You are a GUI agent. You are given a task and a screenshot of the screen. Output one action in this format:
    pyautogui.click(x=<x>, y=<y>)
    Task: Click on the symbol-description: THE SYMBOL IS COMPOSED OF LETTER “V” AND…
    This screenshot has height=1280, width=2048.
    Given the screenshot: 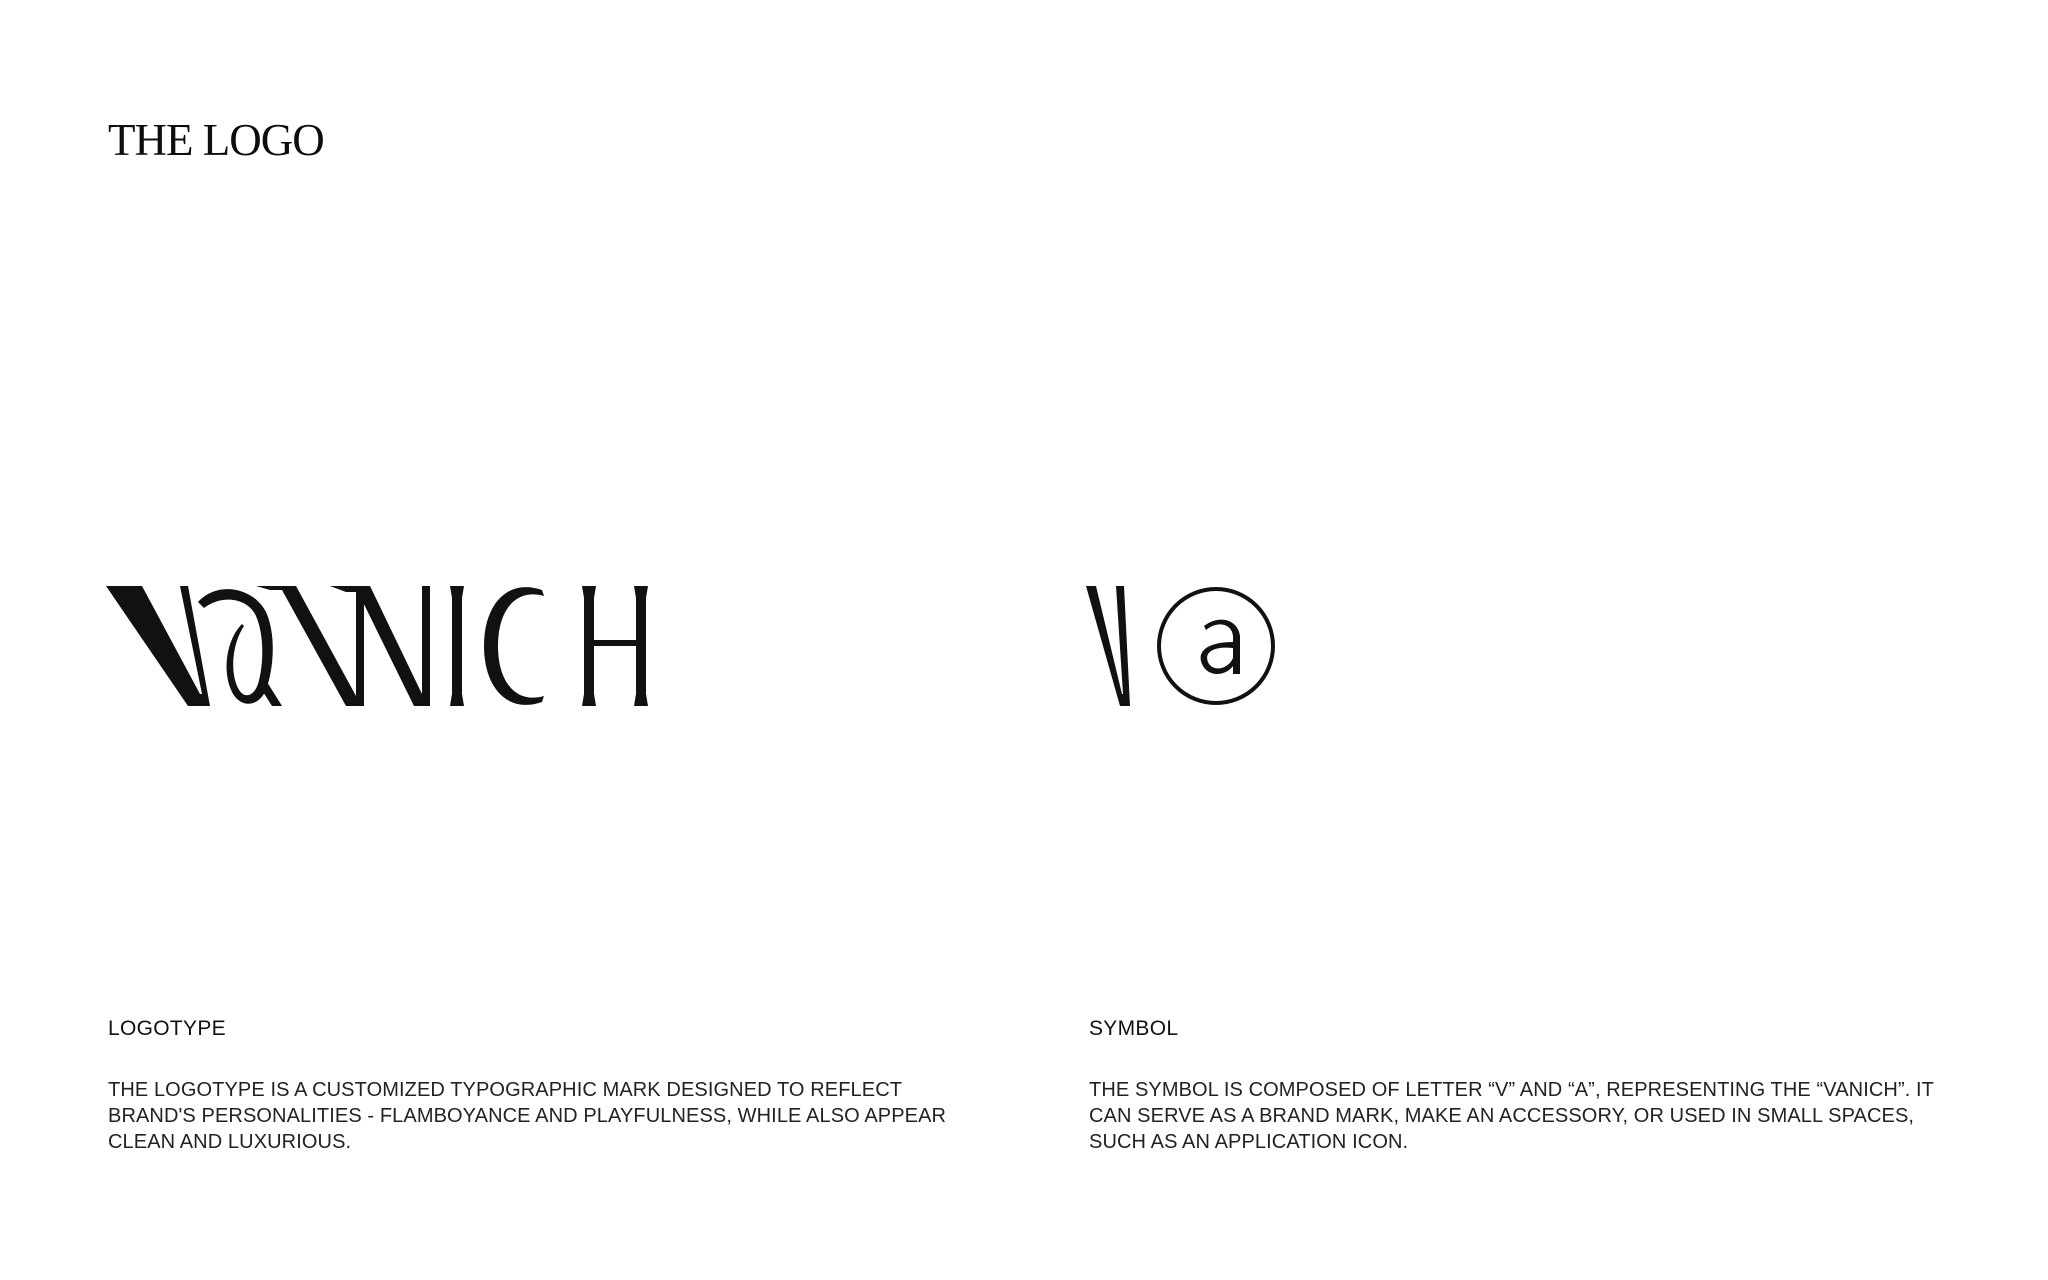 What is the action you would take?
    pyautogui.click(x=1511, y=1116)
    